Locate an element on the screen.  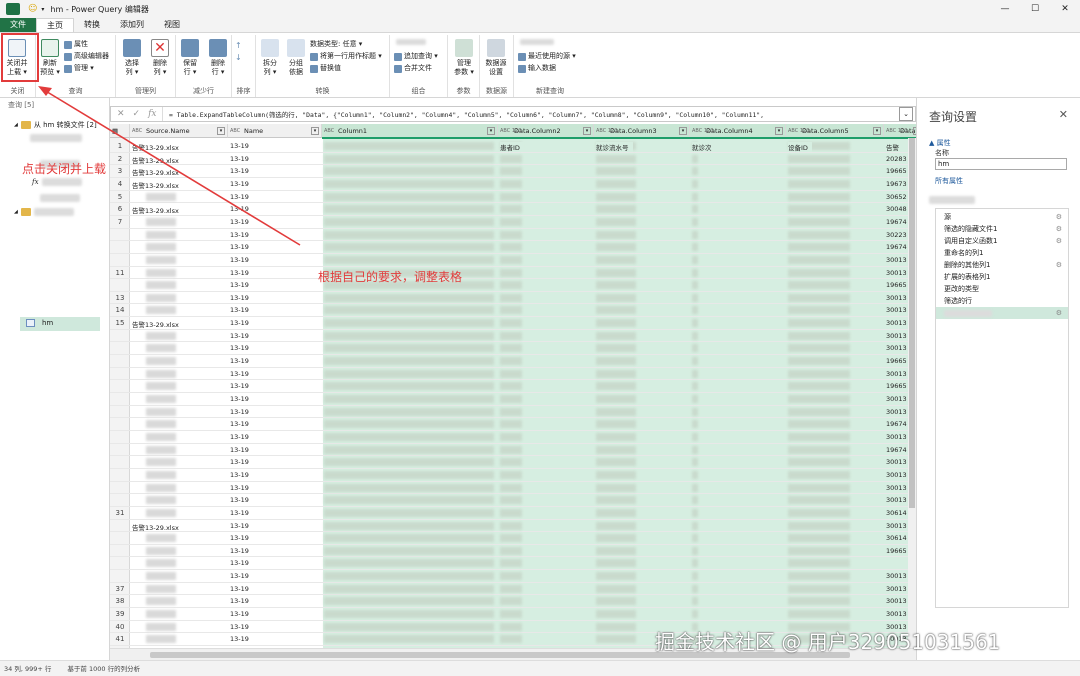
applied-step: ⚙ is located at coordinates (1002, 313).